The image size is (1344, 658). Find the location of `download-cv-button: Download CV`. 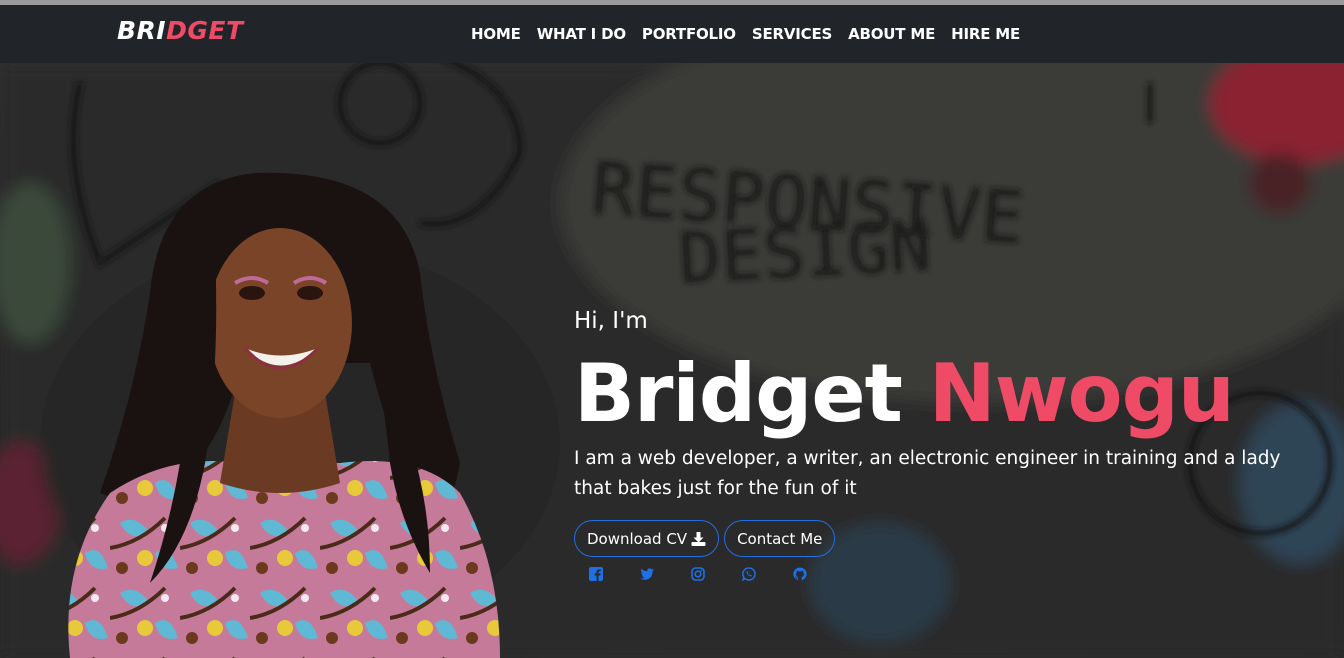

download-cv-button: Download CV is located at coordinates (647, 538).